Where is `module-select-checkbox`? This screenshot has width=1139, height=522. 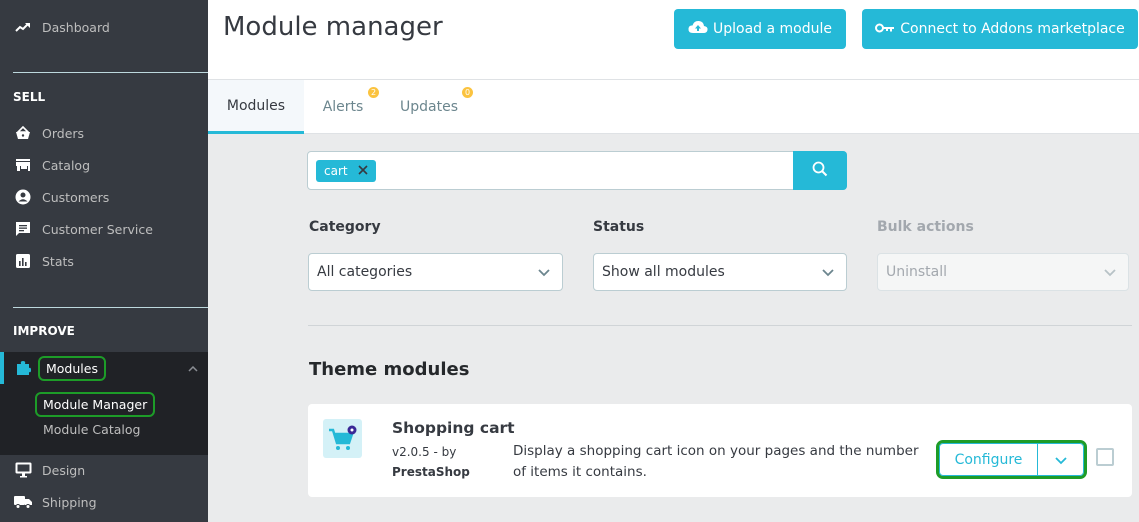
module-select-checkbox is located at coordinates (1105, 457).